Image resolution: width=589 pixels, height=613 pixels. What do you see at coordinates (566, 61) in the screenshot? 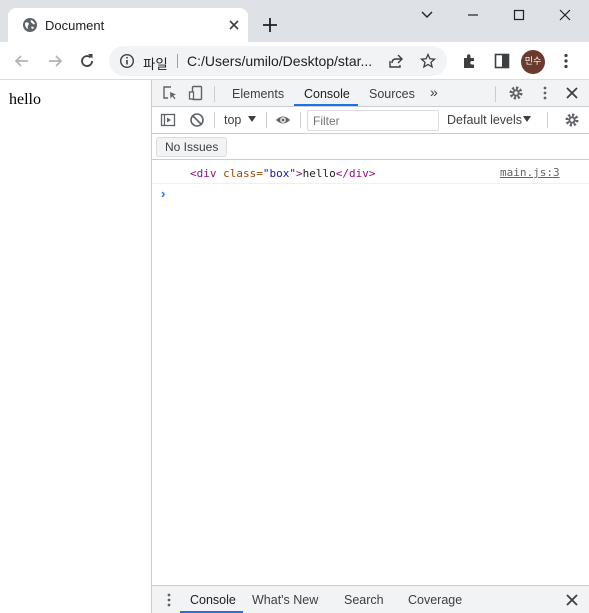
I see `chrome-menu-icon` at bounding box center [566, 61].